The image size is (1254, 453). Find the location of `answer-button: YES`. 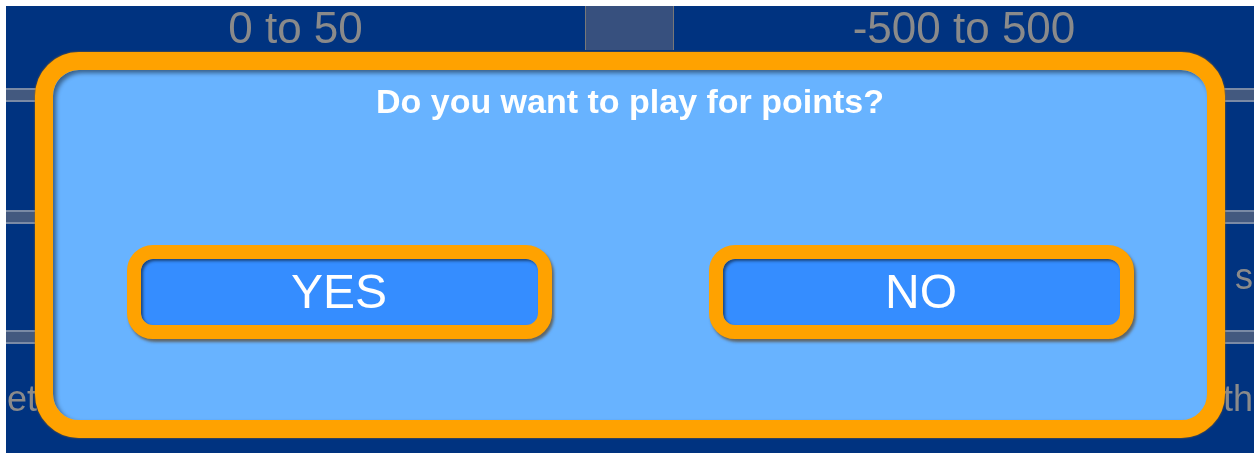

answer-button: YES is located at coordinates (339, 292).